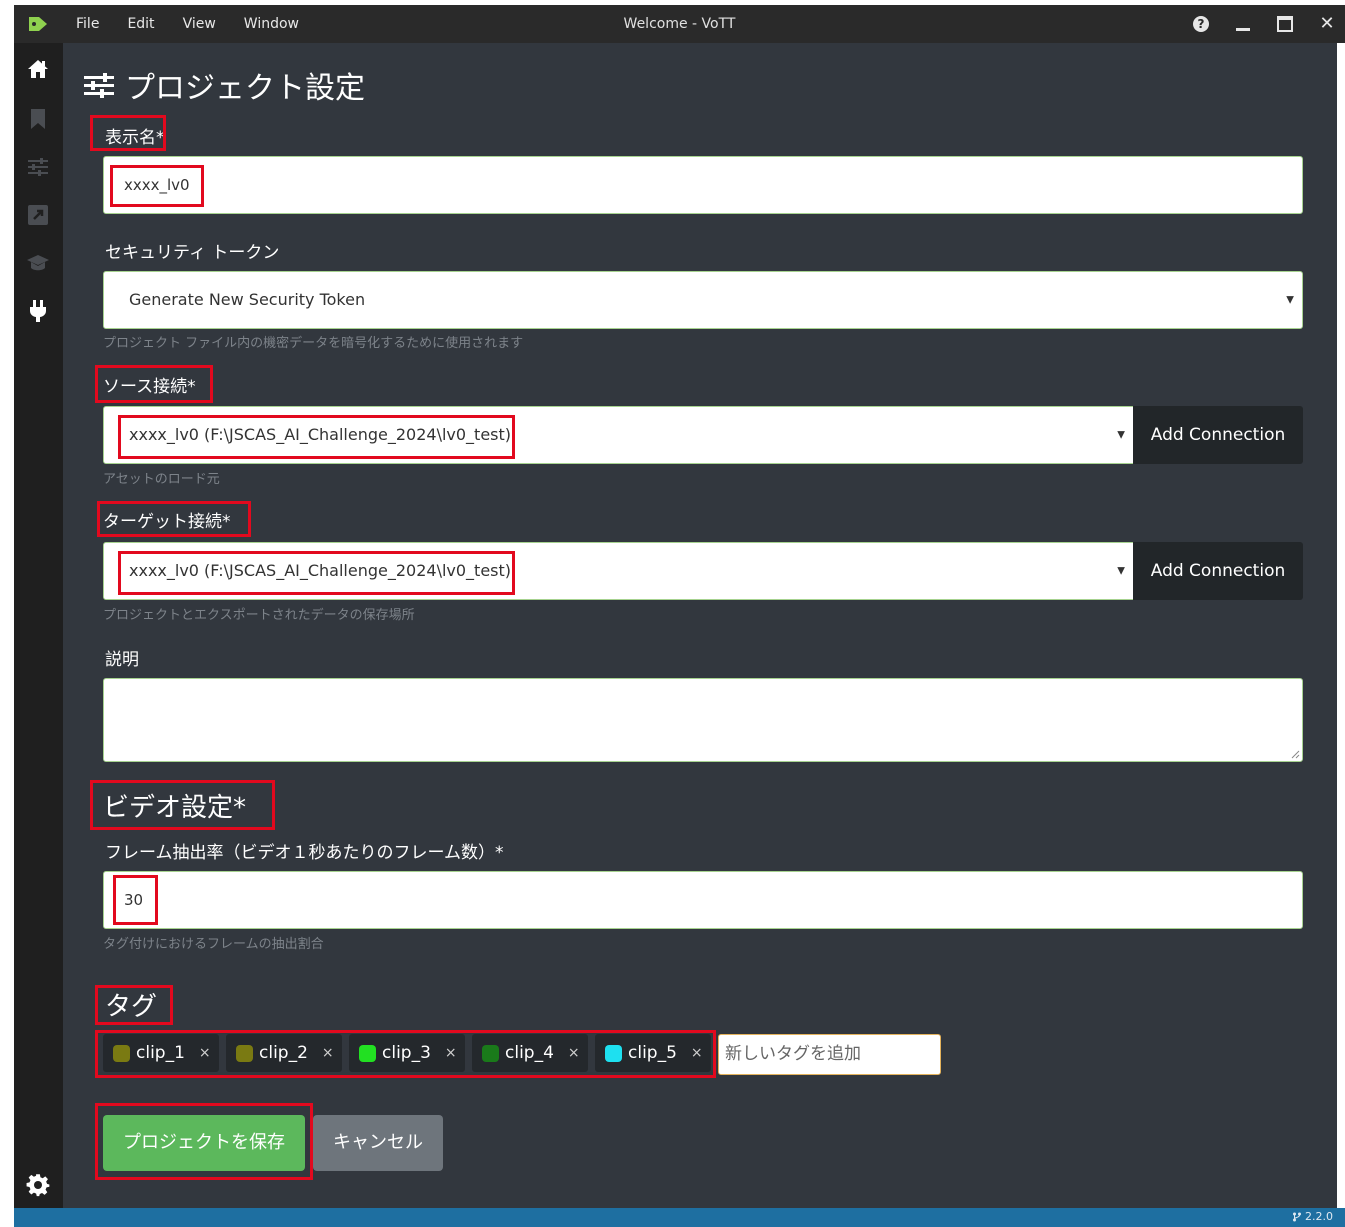 The image size is (1345, 1227). I want to click on home-icon, so click(38, 69).